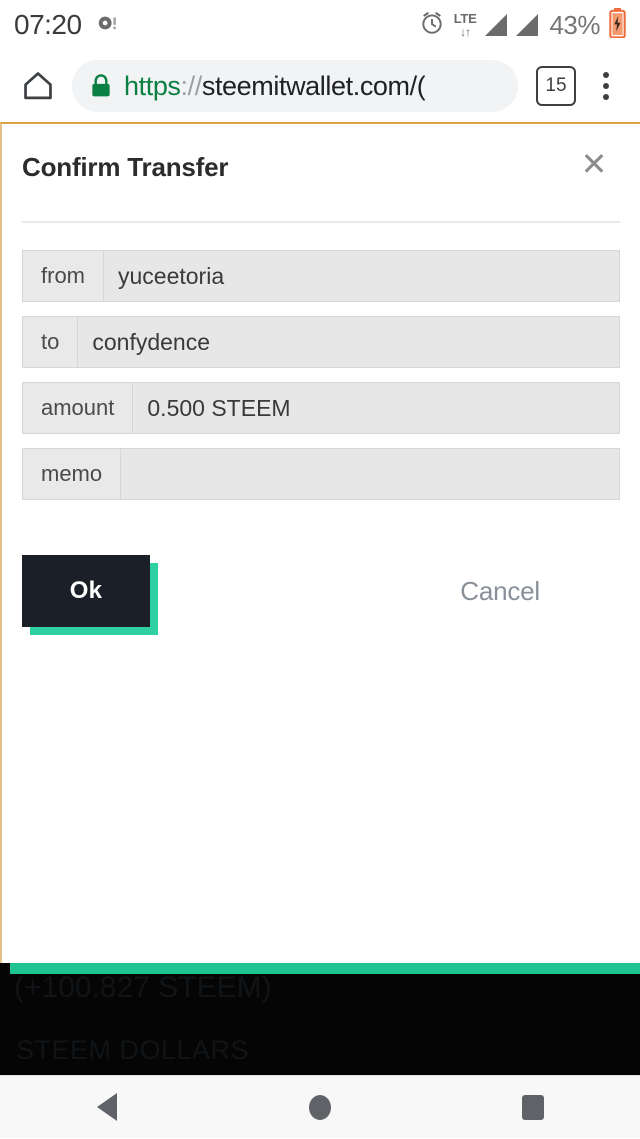 The image size is (640, 1139). I want to click on field-row-amount: amount 0.500 STEEM, so click(321, 408).